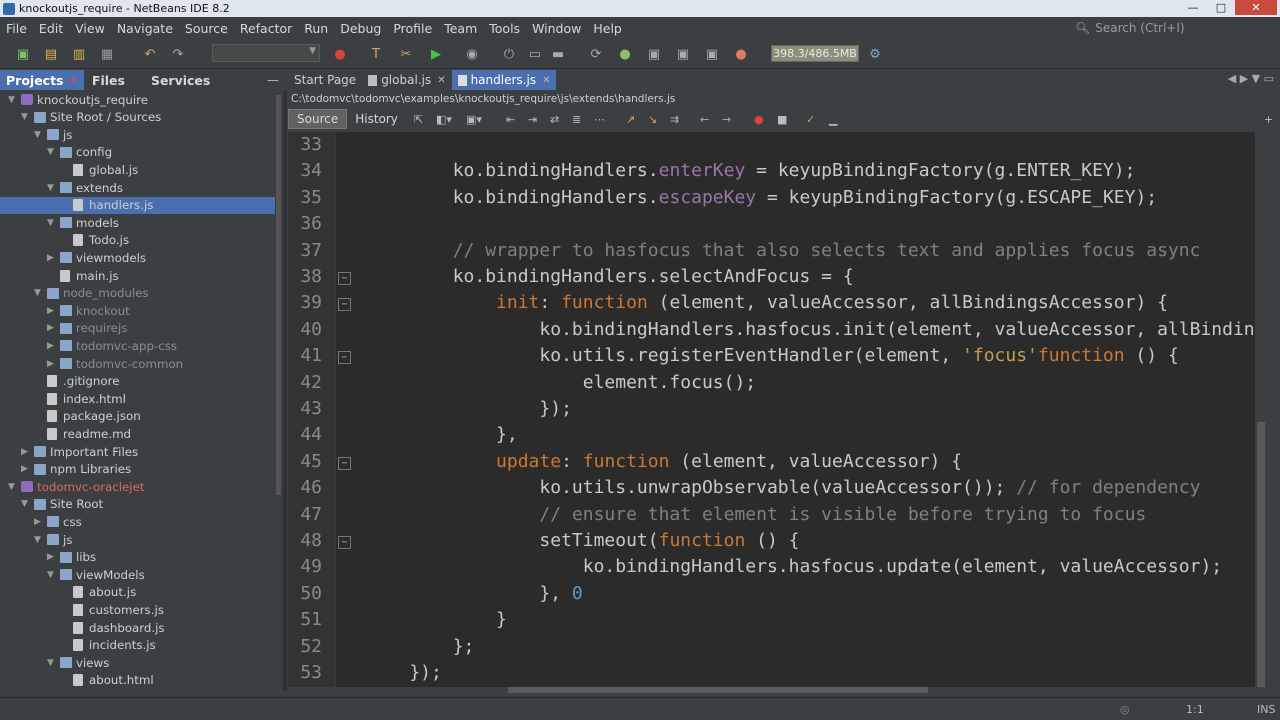 The image size is (1280, 720). Describe the element at coordinates (474, 119) in the screenshot. I see `forward-icon: ▣▾` at that location.